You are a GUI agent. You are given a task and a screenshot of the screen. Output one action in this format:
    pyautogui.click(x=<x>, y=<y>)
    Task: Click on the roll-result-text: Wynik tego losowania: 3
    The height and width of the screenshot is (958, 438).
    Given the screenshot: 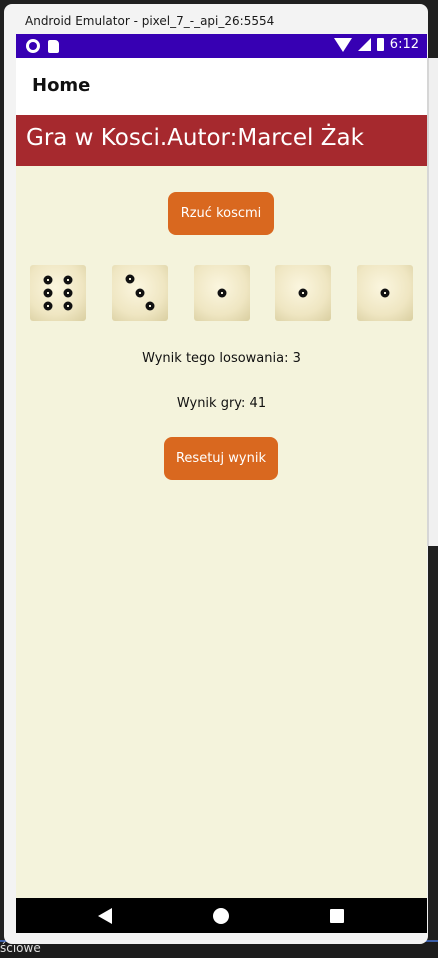 What is the action you would take?
    pyautogui.click(x=221, y=358)
    